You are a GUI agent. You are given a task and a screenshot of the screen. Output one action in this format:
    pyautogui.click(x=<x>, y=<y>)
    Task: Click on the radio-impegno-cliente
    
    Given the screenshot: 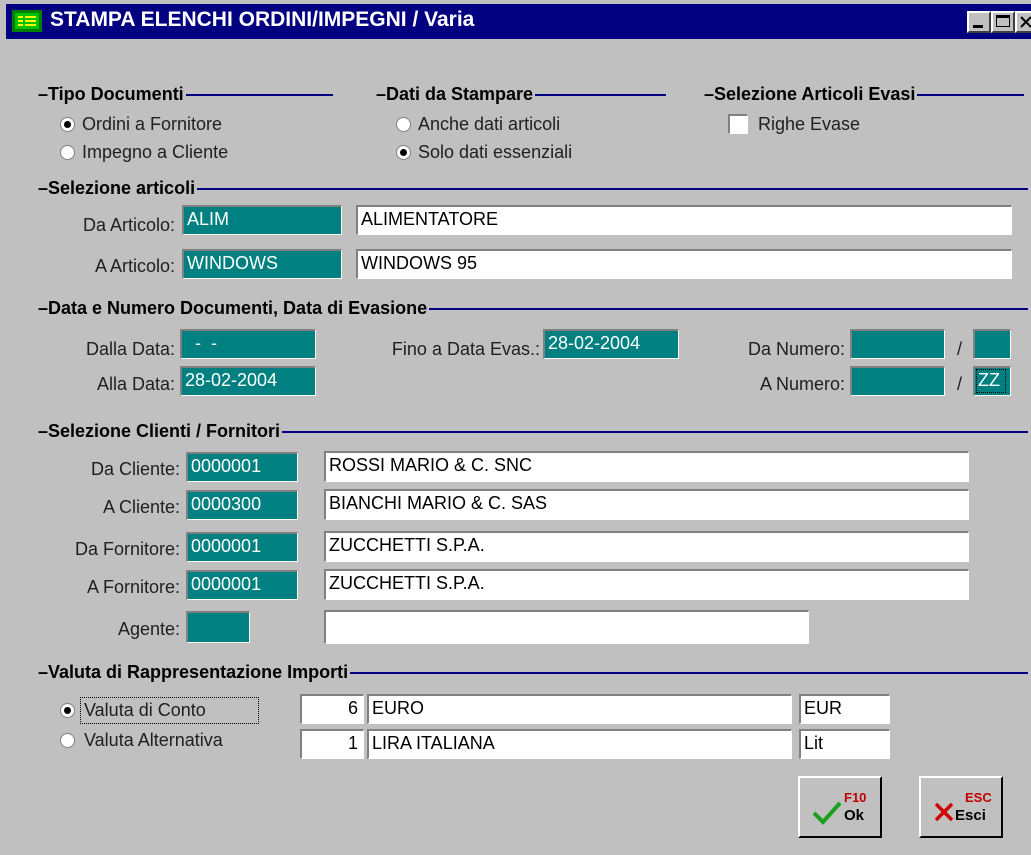 What is the action you would take?
    pyautogui.click(x=67, y=152)
    